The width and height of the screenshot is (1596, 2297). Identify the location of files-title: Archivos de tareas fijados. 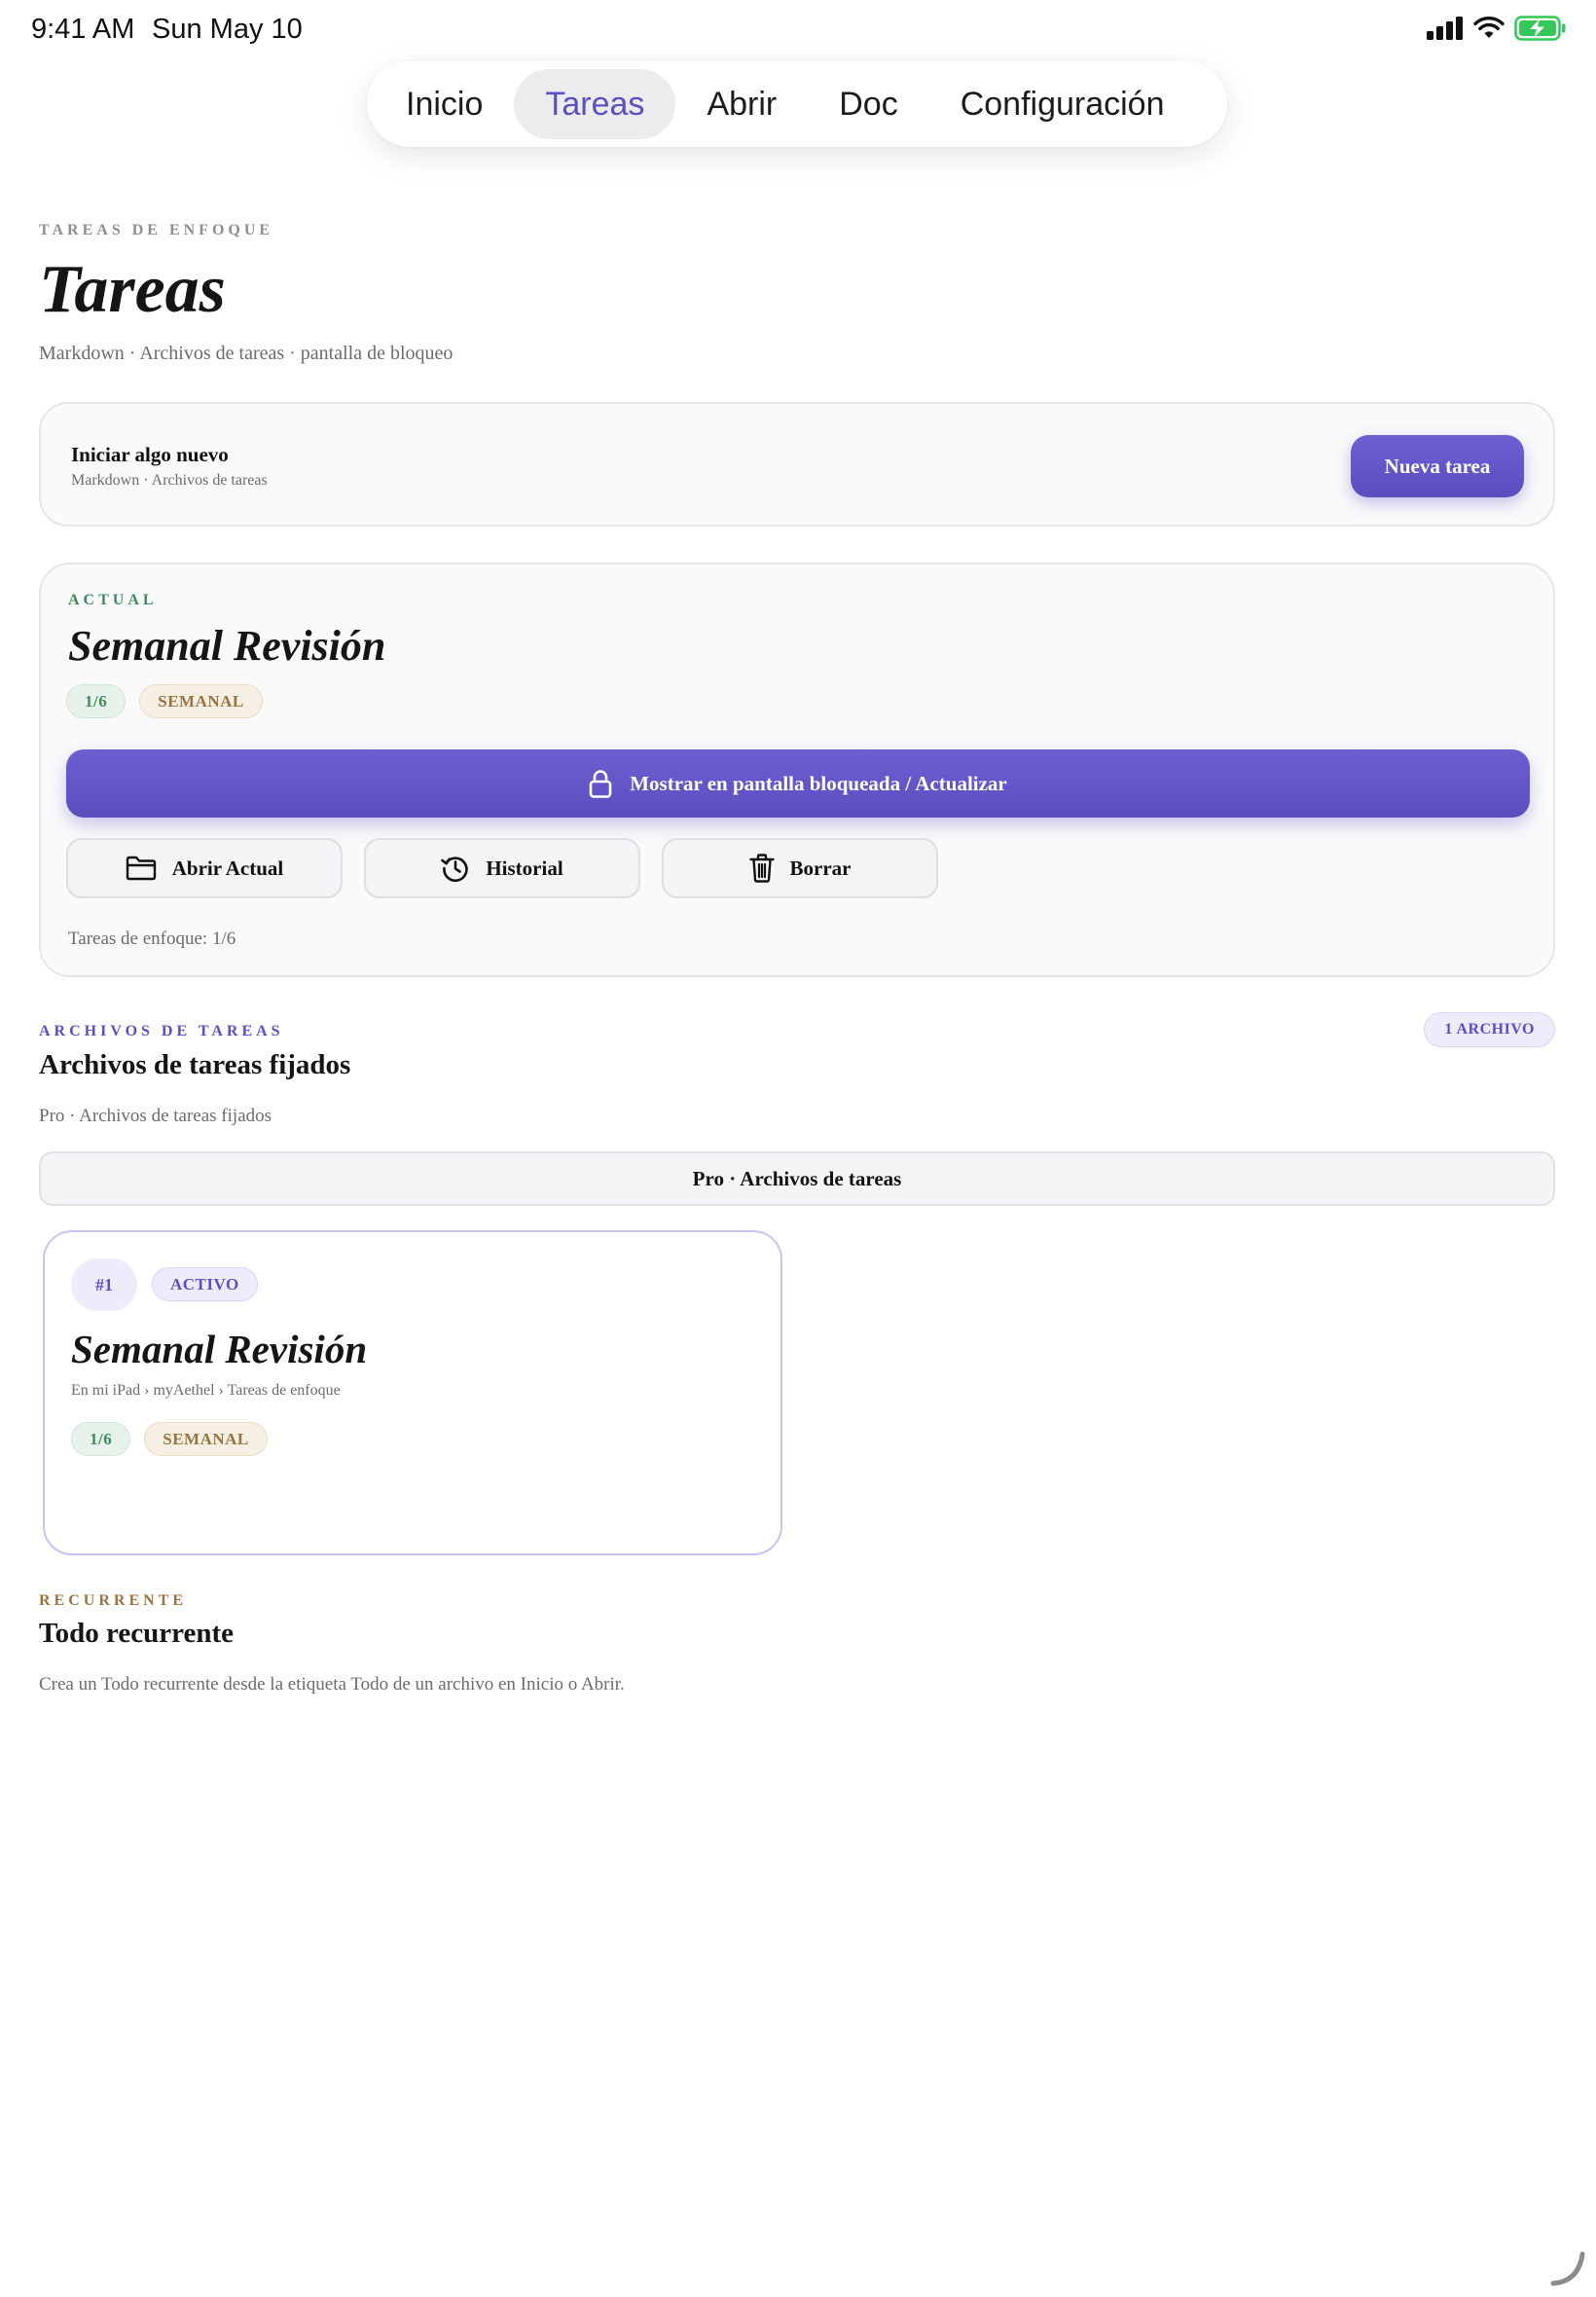
(195, 1064).